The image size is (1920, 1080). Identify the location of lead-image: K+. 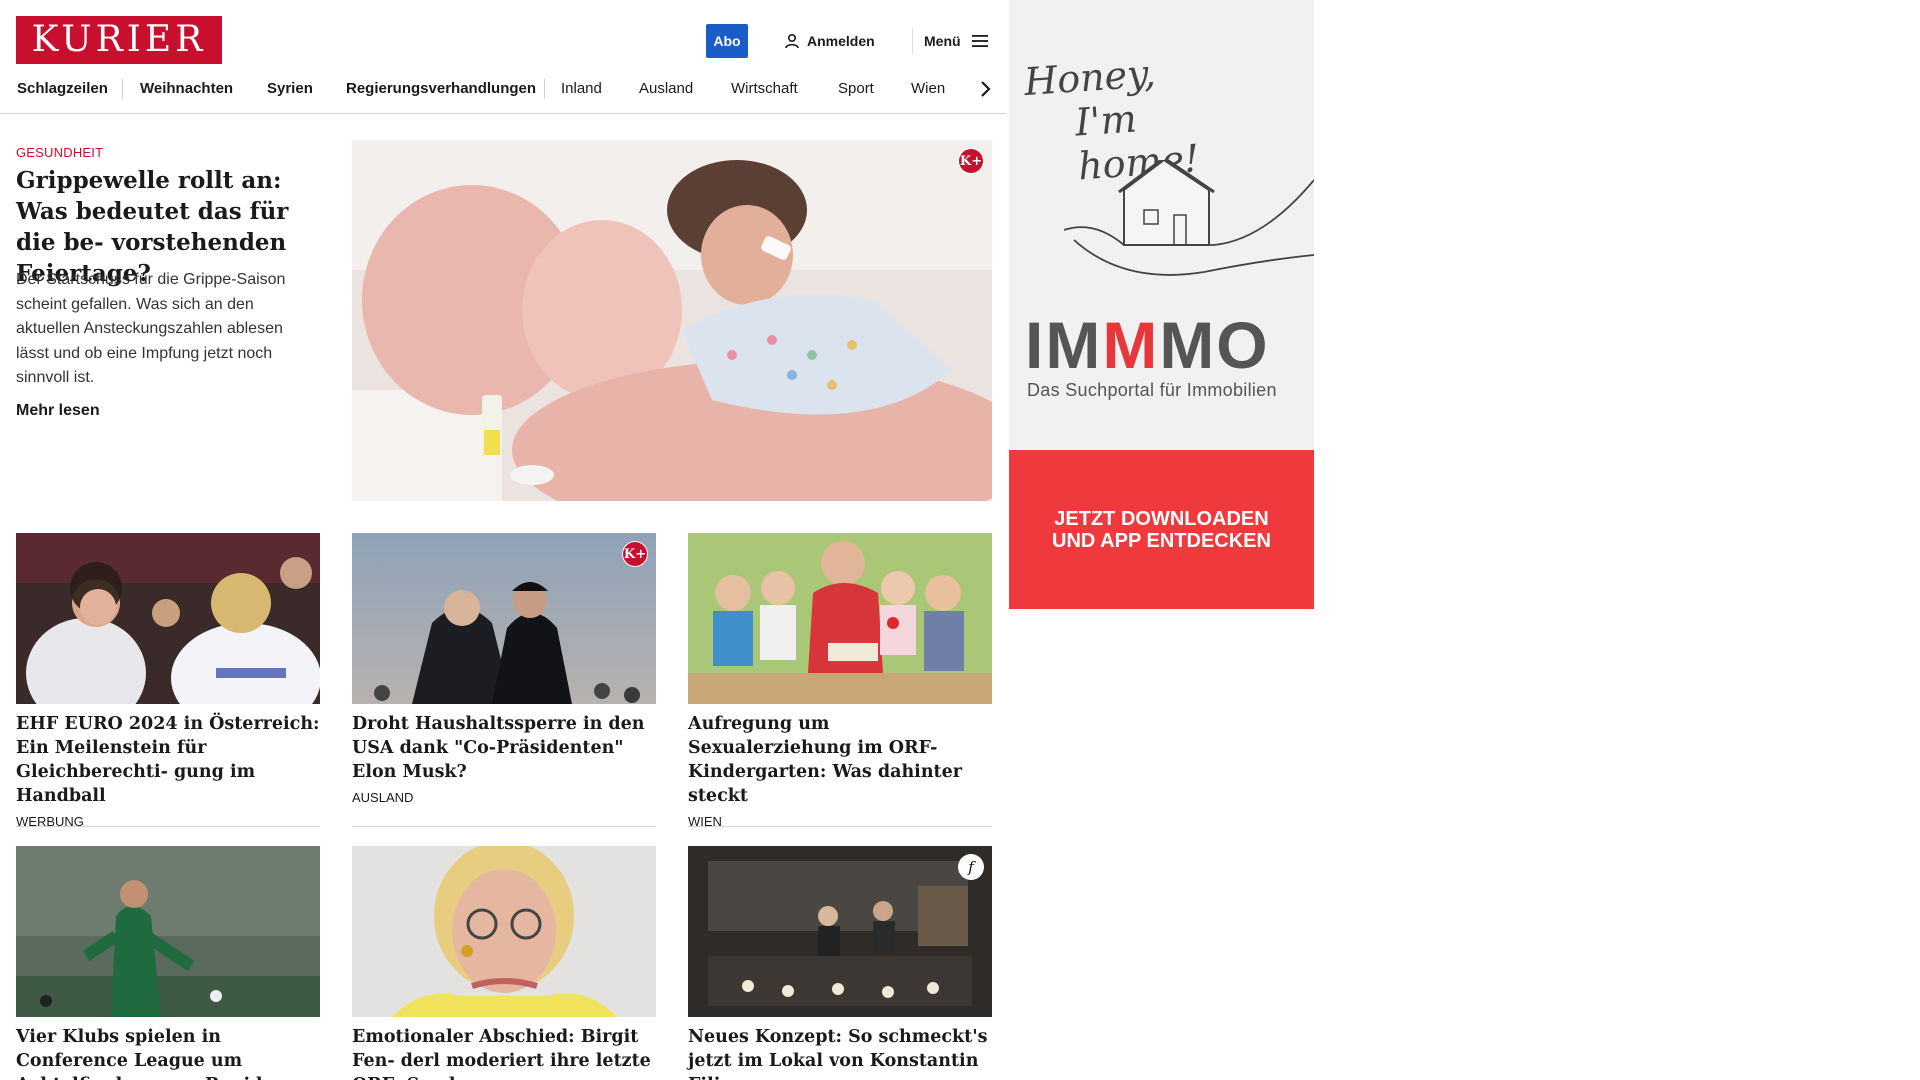
(672, 320).